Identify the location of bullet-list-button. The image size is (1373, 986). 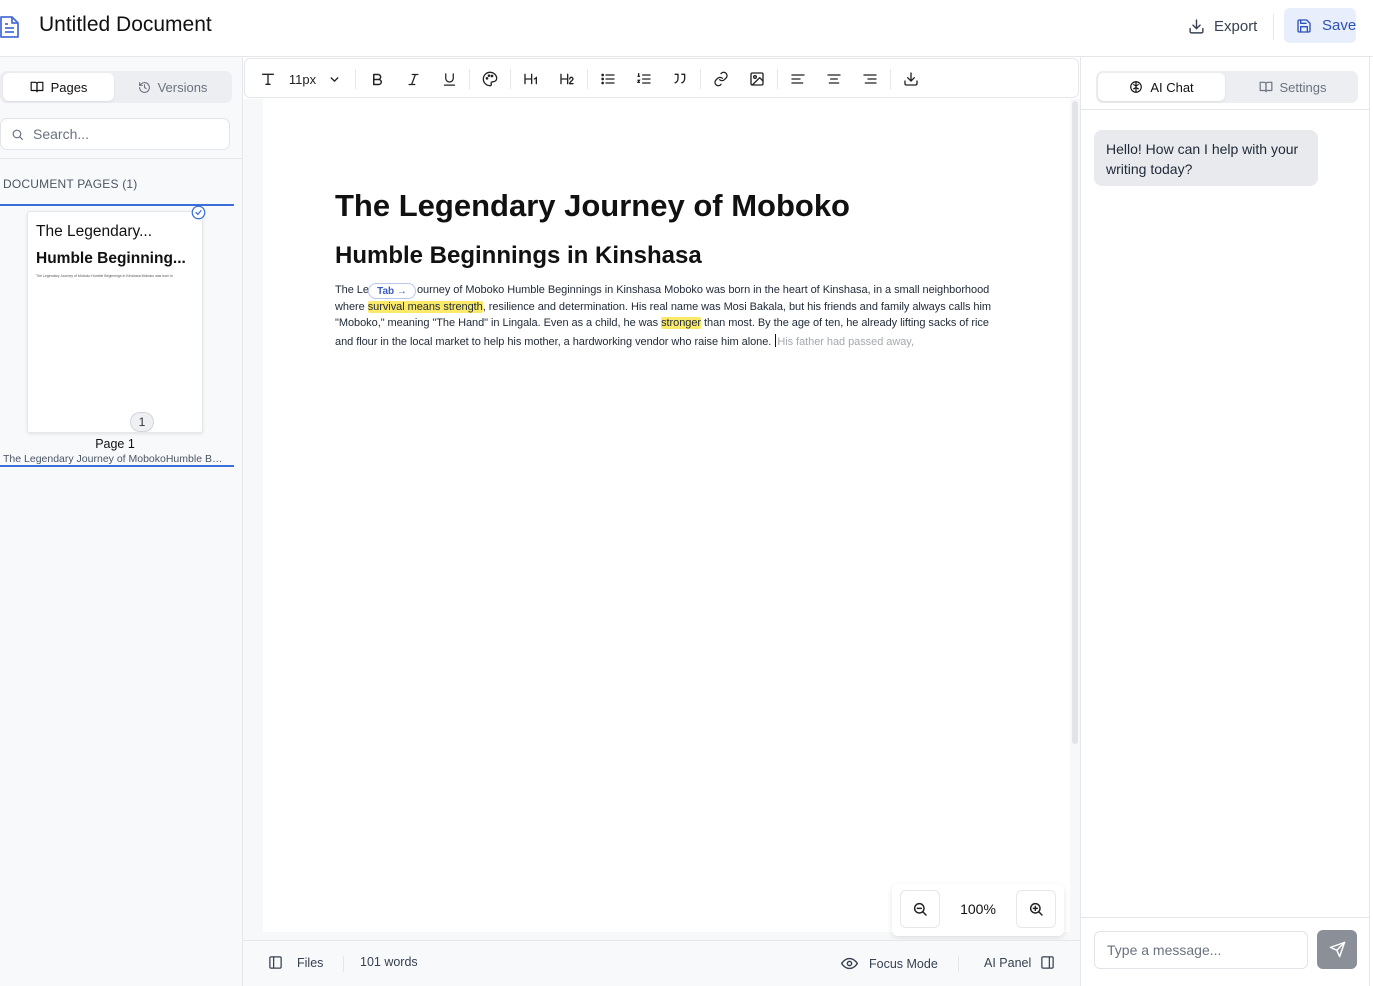
(608, 79).